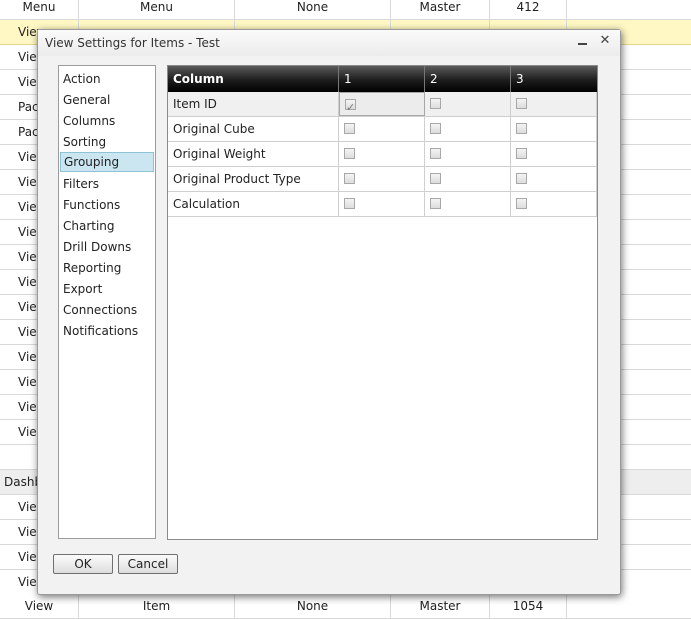 The image size is (691, 619). What do you see at coordinates (107, 205) in the screenshot?
I see `nav-item-functions: Functions` at bounding box center [107, 205].